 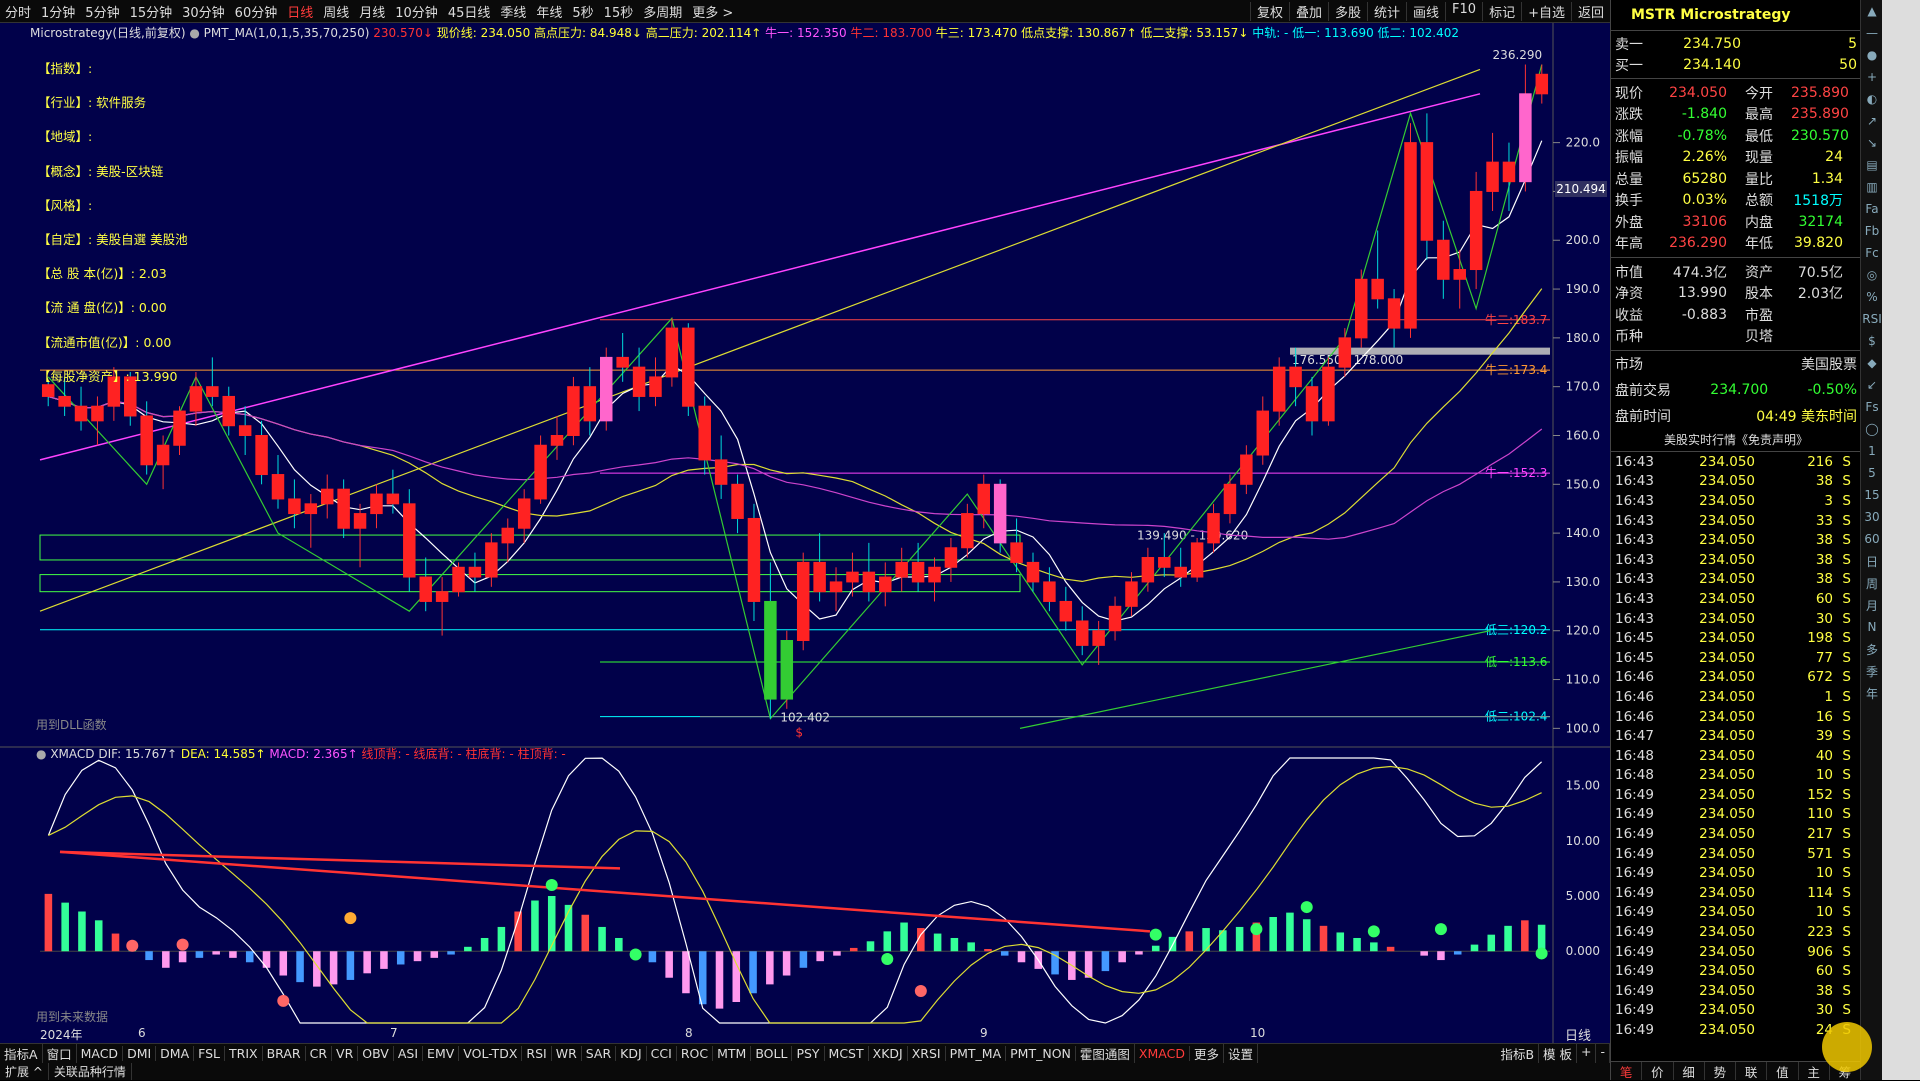 What do you see at coordinates (976, 1053) in the screenshot?
I see `indicator-tab: PMT_MA` at bounding box center [976, 1053].